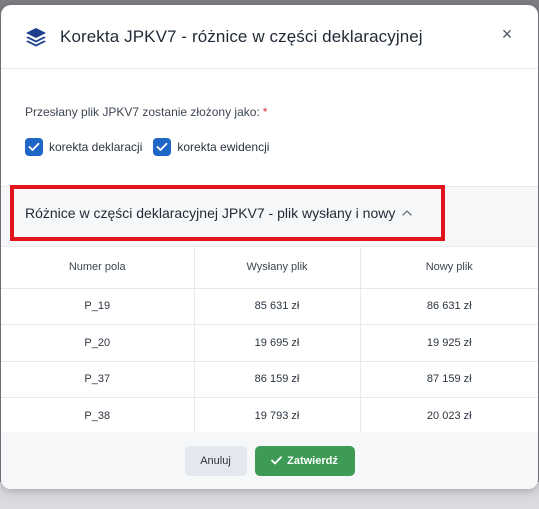 The height and width of the screenshot is (509, 539). I want to click on new-value-cell: 20 023 zł, so click(449, 416).